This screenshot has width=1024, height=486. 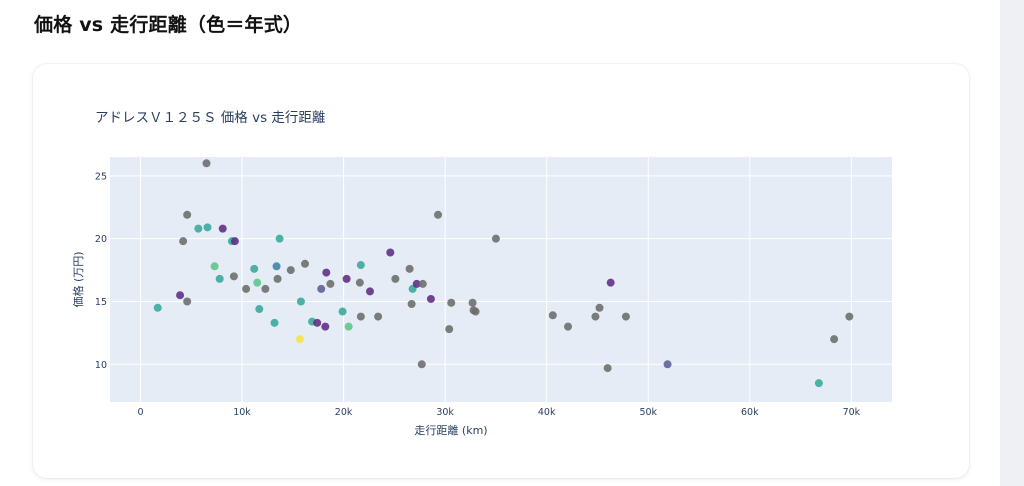 What do you see at coordinates (101, 176) in the screenshot?
I see `y-tick-label: 25` at bounding box center [101, 176].